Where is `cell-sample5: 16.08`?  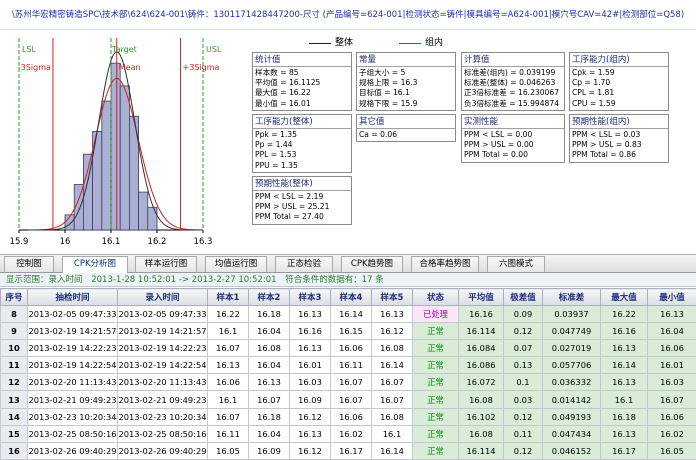
cell-sample5: 16.08 is located at coordinates (392, 348).